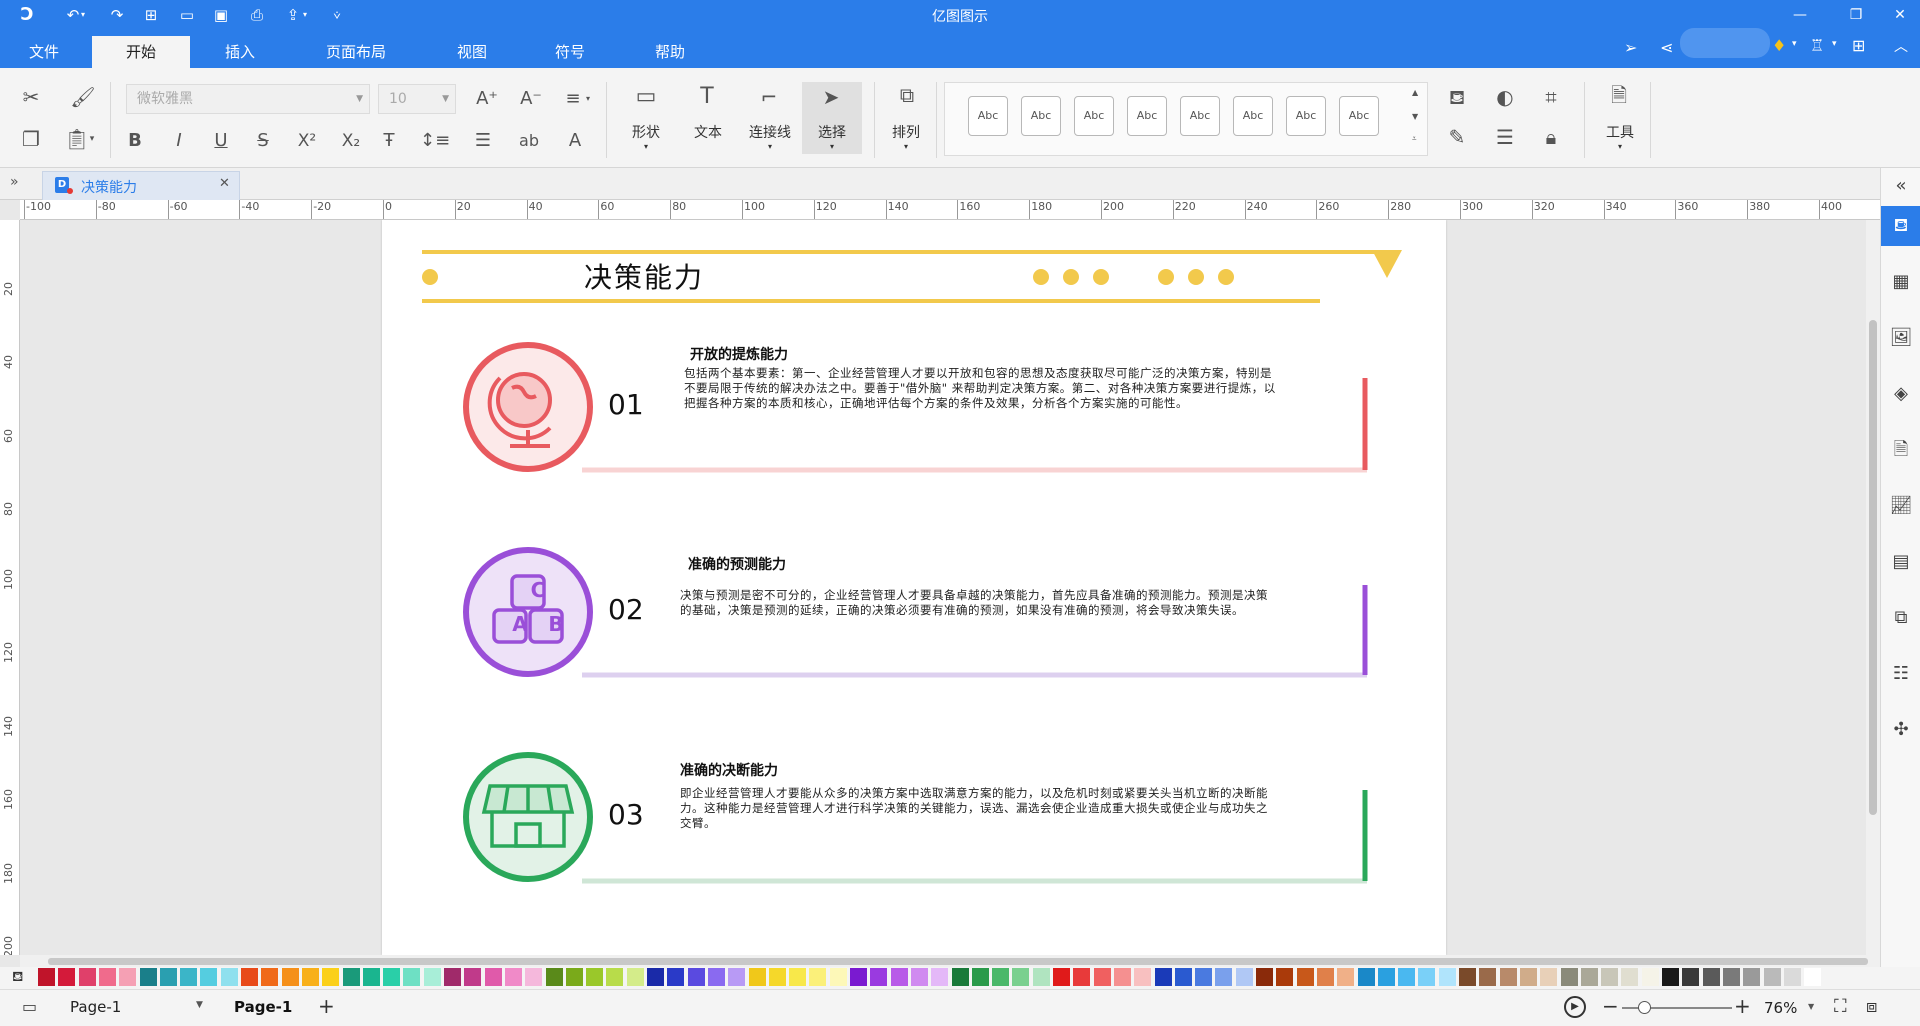 The width and height of the screenshot is (1920, 1026). Describe the element at coordinates (950, 961) in the screenshot. I see `horizontal-scrollbar` at that location.